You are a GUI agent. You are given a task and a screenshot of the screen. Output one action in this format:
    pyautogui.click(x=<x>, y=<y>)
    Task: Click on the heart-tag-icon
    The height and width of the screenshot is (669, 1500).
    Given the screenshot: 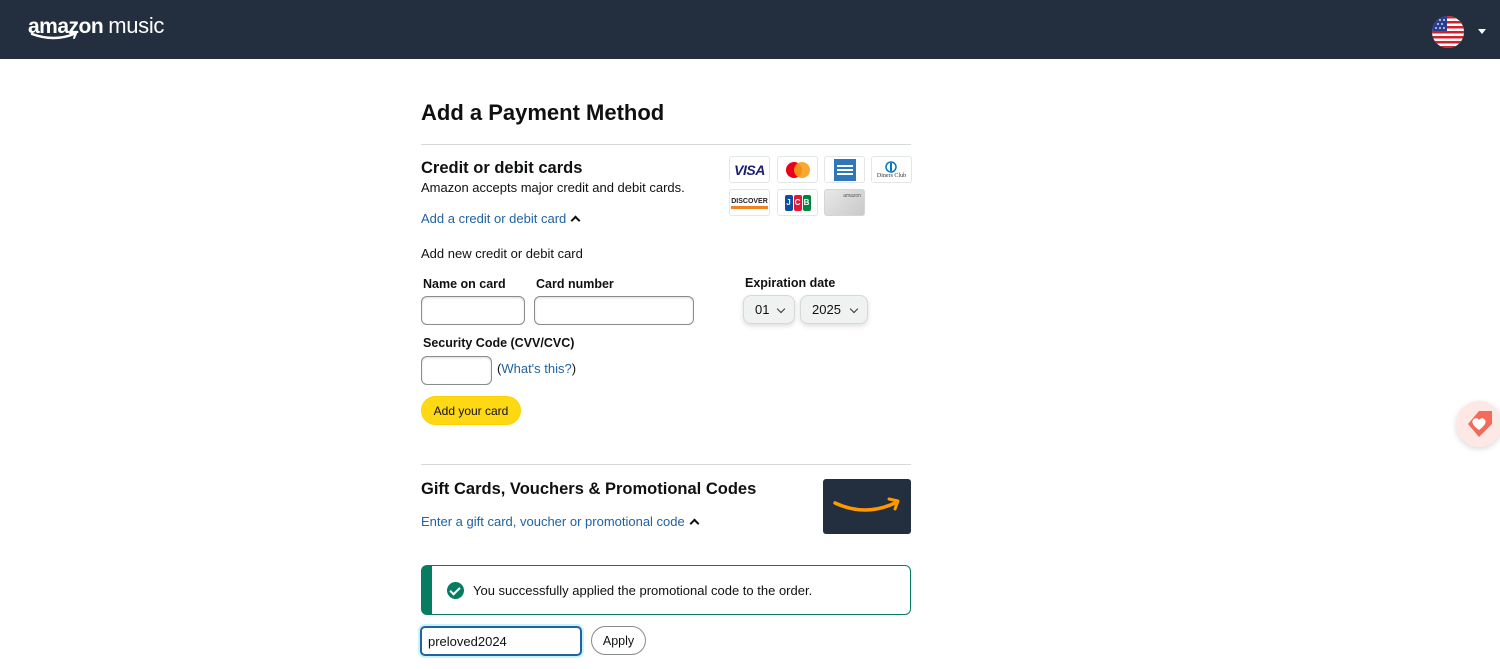 What is the action you would take?
    pyautogui.click(x=1480, y=424)
    